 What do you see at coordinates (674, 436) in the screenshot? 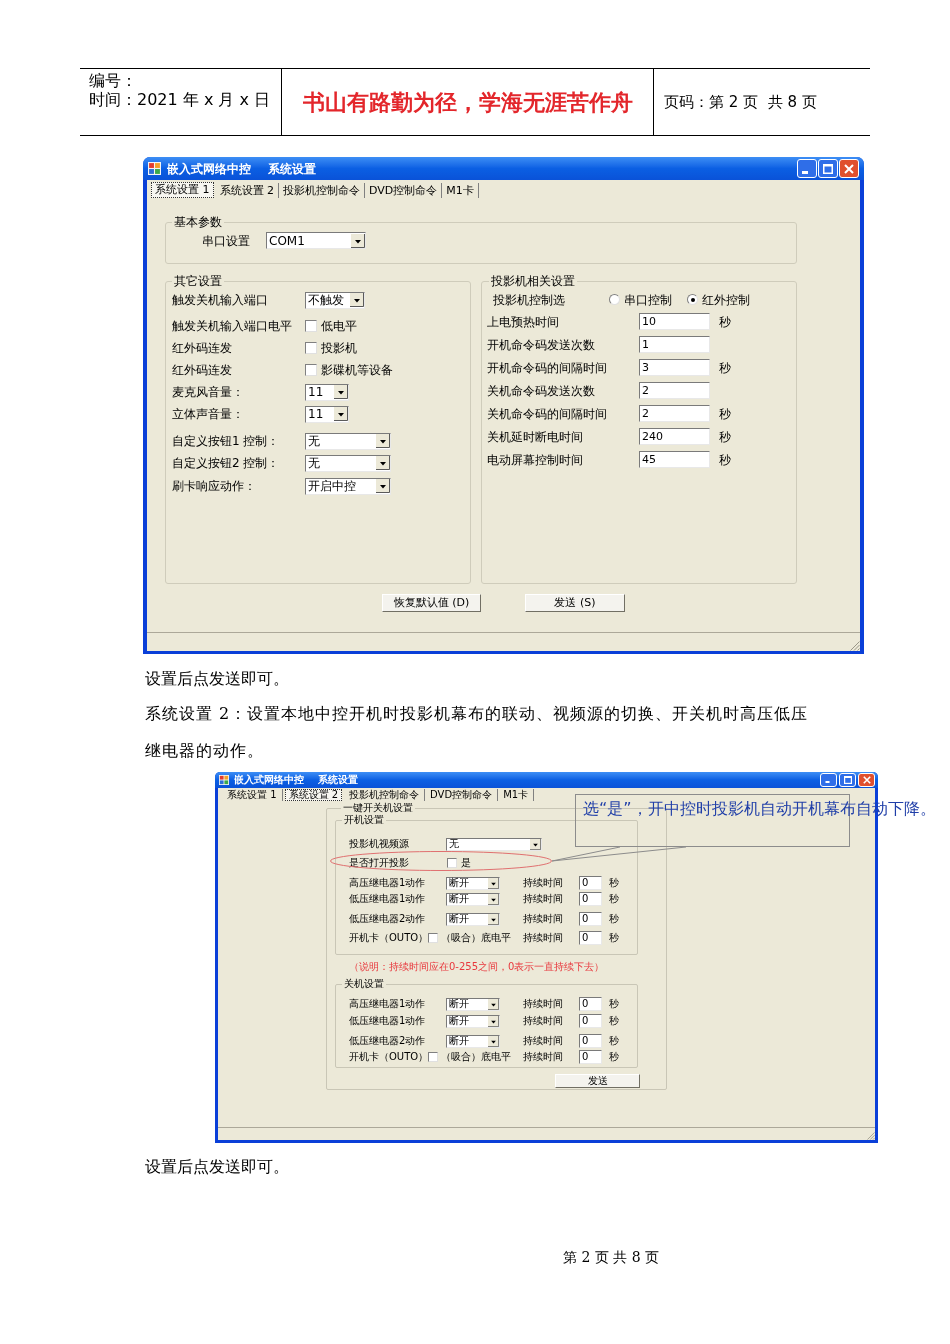
I see `text-field: 240` at bounding box center [674, 436].